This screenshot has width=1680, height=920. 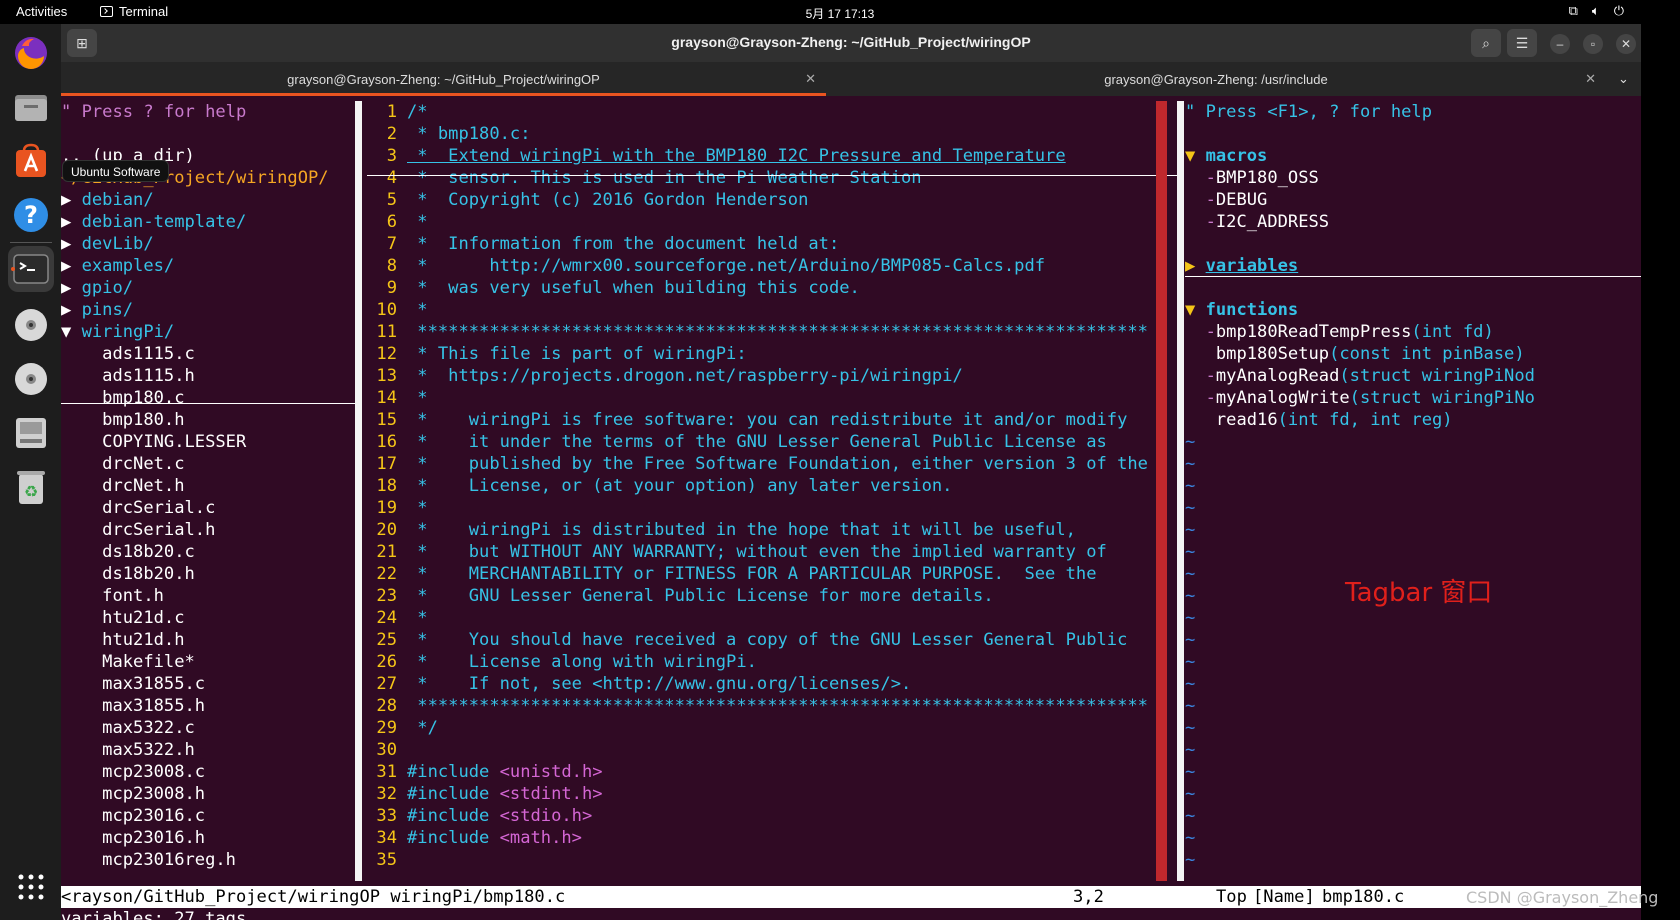 I want to click on tagbar-group-functions: ▼ functions, so click(x=1413, y=310).